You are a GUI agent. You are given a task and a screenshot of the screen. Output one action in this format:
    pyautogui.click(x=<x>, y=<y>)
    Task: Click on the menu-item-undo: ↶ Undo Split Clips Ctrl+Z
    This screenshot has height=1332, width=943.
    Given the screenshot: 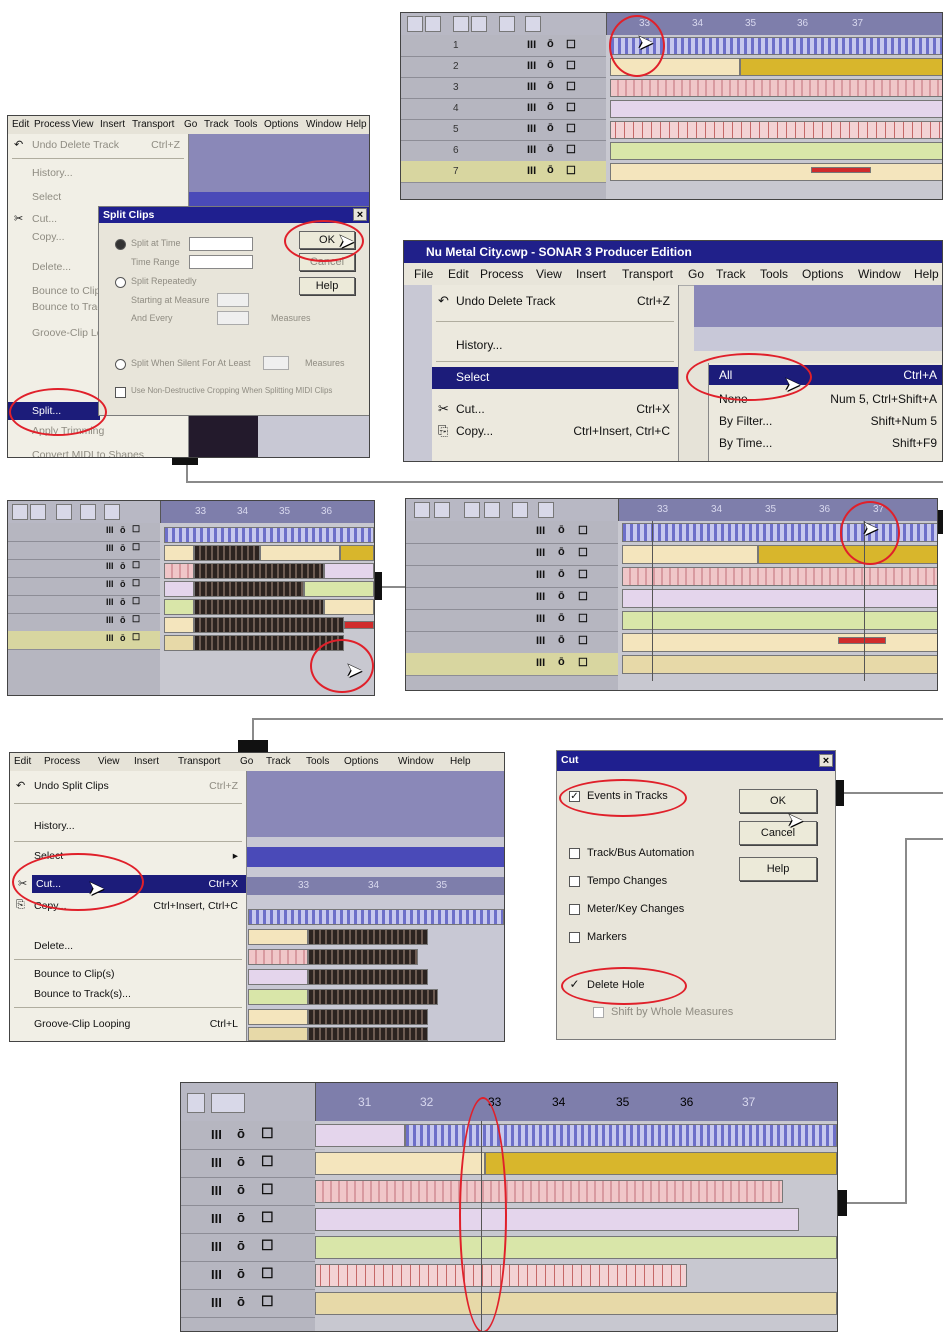 What is the action you would take?
    pyautogui.click(x=128, y=786)
    